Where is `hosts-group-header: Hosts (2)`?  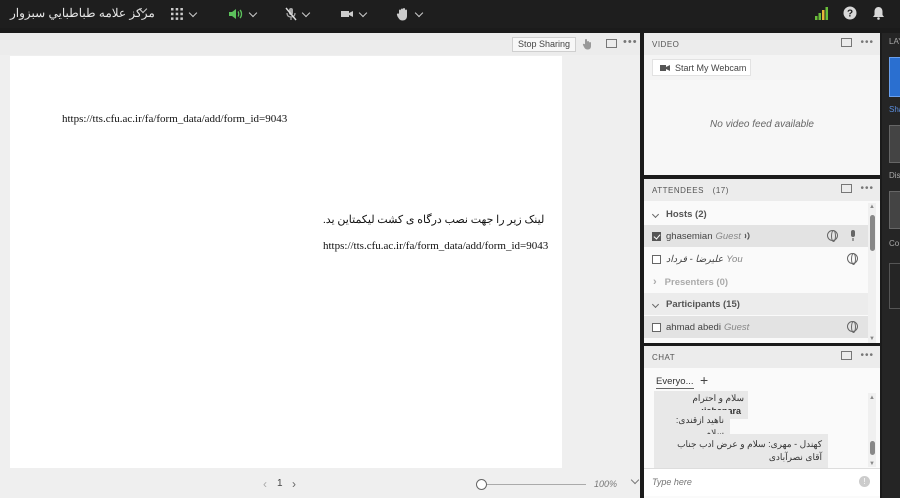
hosts-group-header: Hosts (2) is located at coordinates (756, 214).